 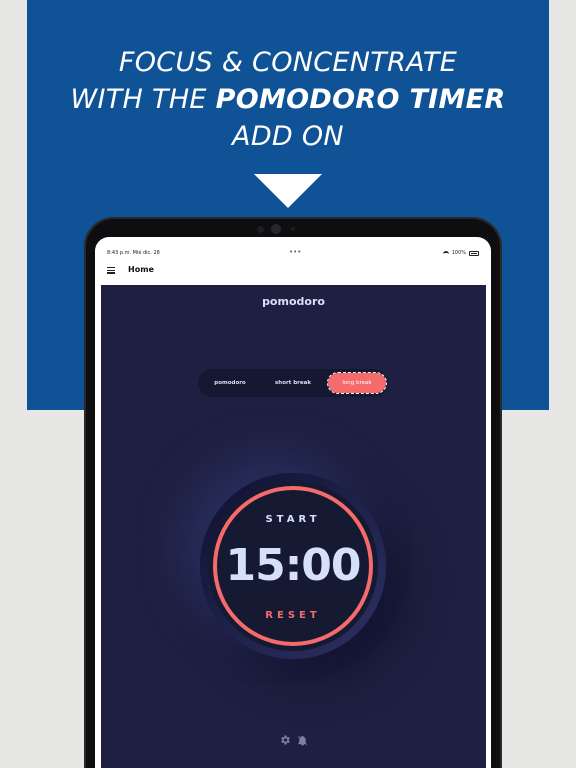 I want to click on app-brand: pomodoro, so click(x=293, y=301).